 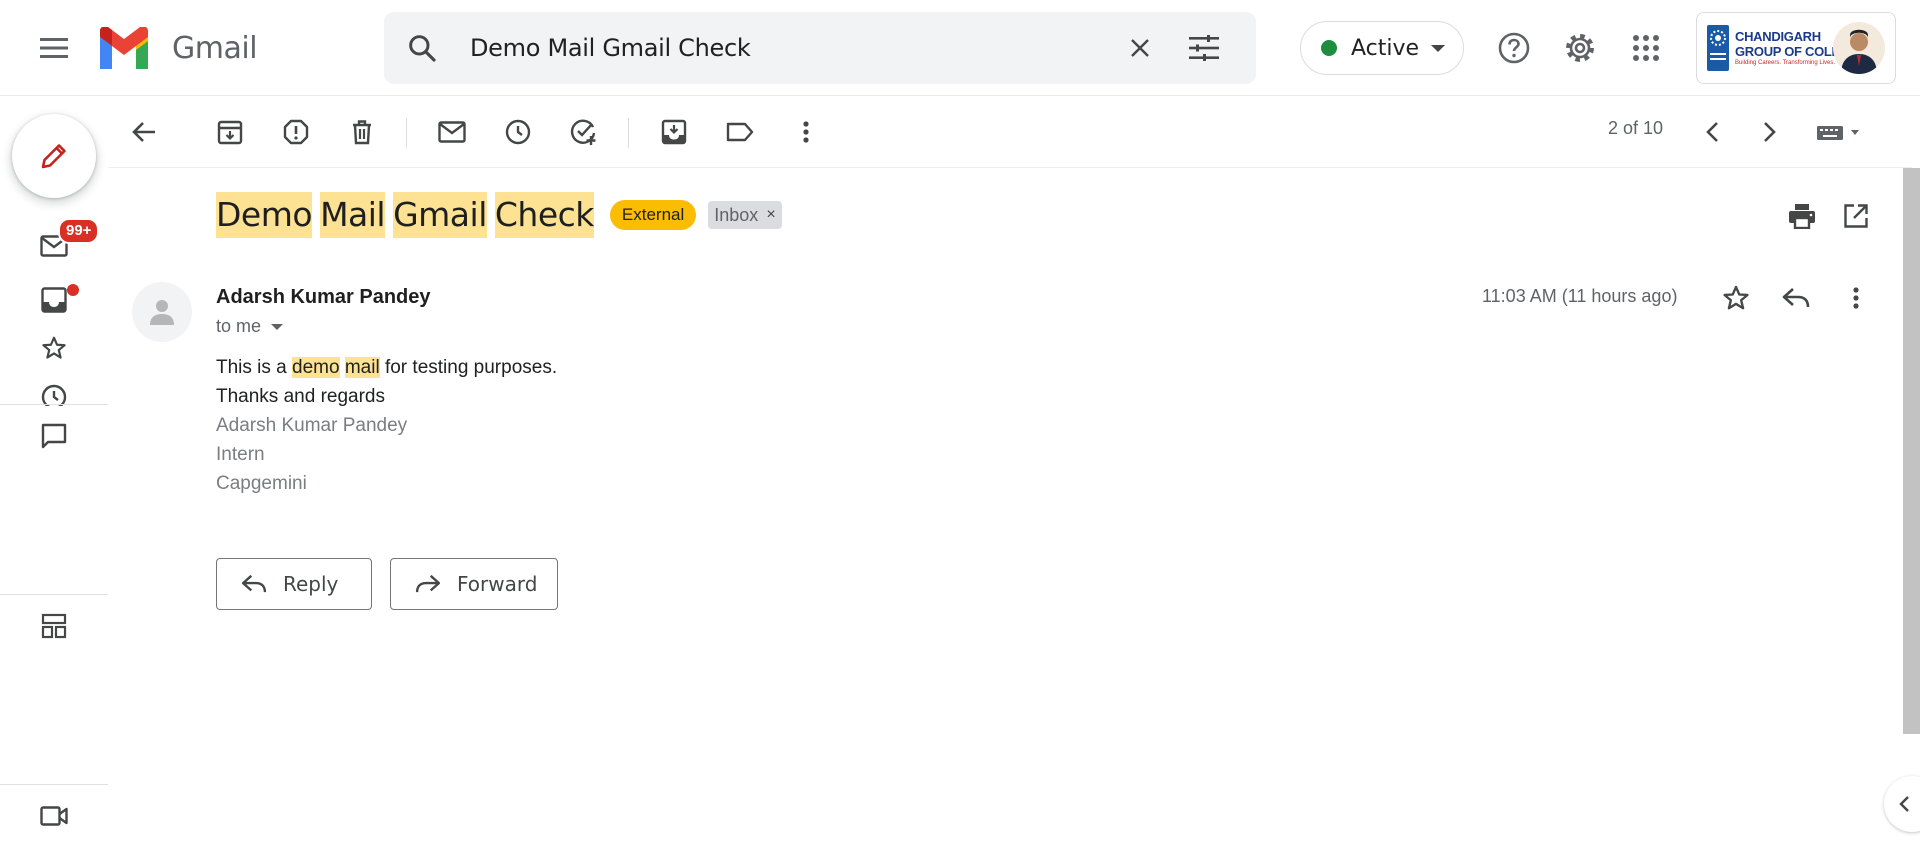 I want to click on mark-unread-button, so click(x=452, y=132).